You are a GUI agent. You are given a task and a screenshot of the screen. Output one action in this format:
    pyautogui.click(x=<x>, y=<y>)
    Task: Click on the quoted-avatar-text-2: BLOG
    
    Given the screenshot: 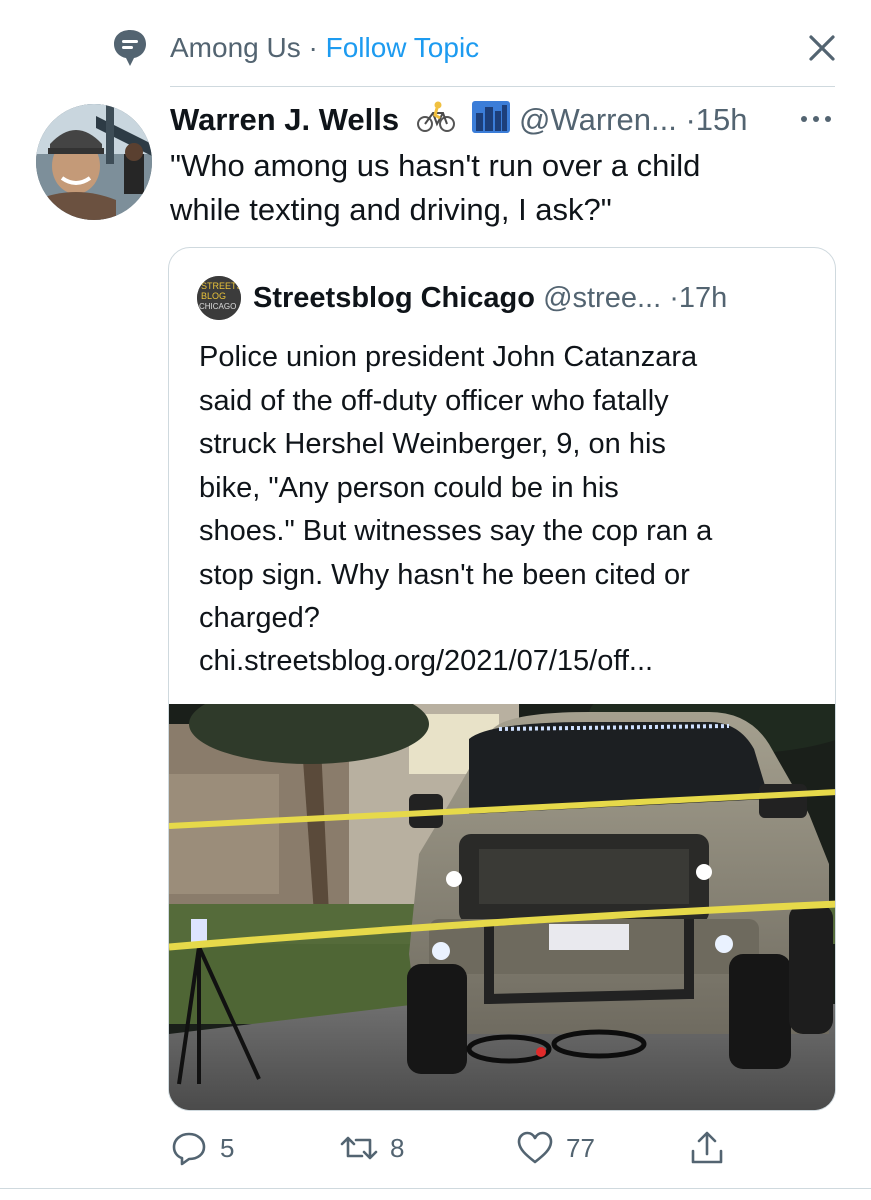 What is the action you would take?
    pyautogui.click(x=213, y=296)
    